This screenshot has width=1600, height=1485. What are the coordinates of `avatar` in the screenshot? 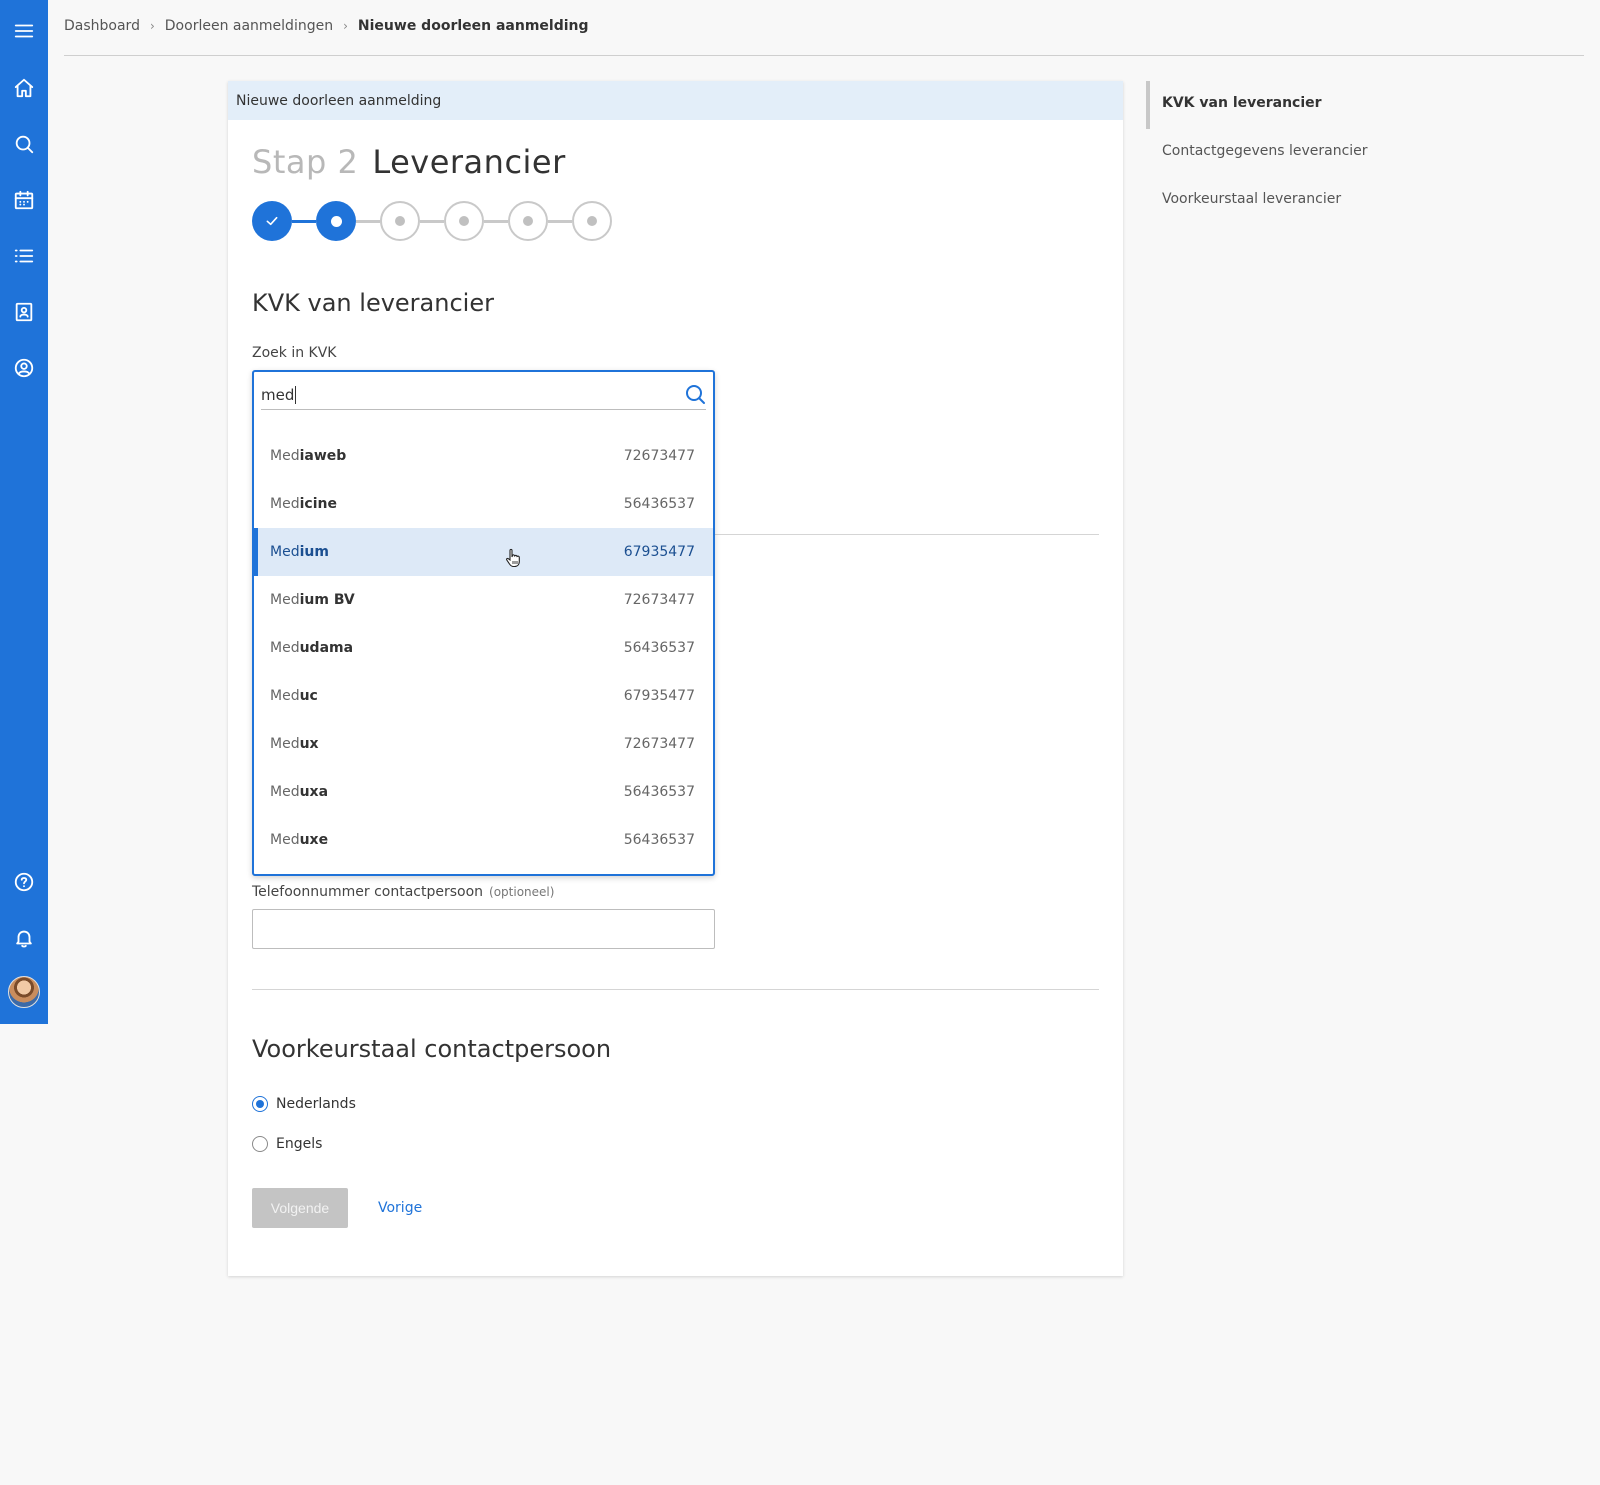 It's located at (24, 992).